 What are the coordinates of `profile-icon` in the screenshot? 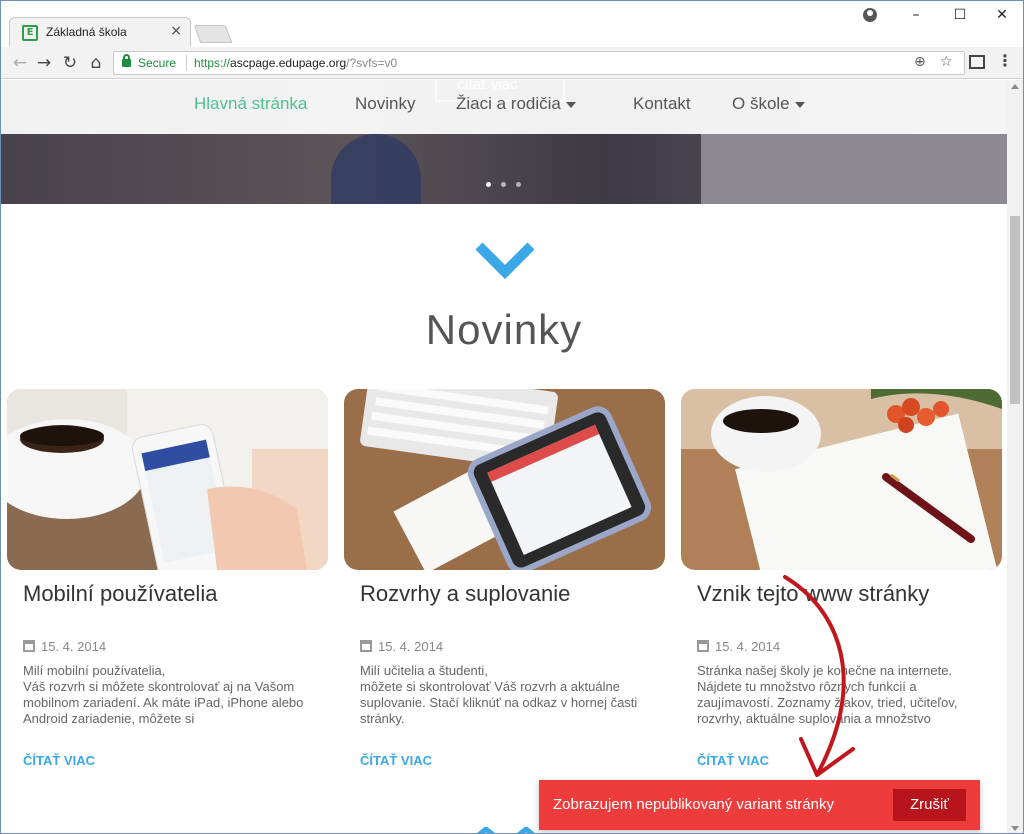 It's located at (870, 15).